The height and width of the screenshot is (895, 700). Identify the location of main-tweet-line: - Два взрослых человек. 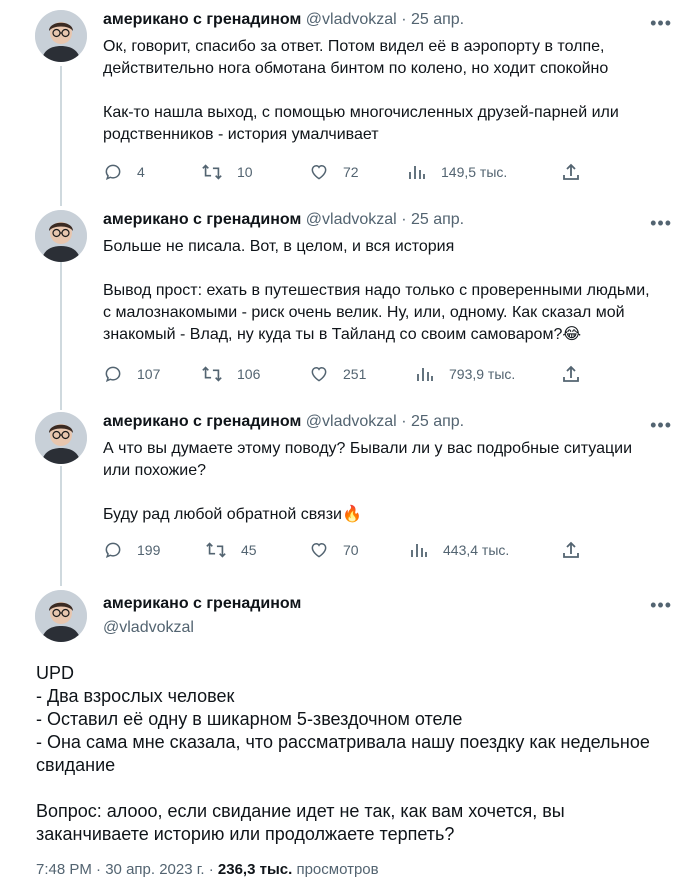
(135, 696).